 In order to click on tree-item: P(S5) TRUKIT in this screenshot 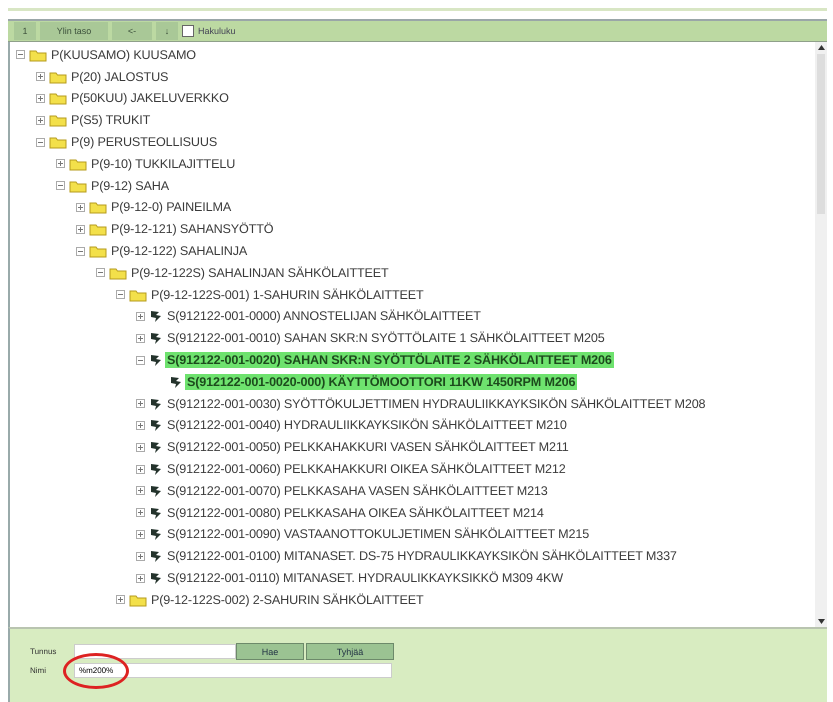, I will do `click(110, 120)`.